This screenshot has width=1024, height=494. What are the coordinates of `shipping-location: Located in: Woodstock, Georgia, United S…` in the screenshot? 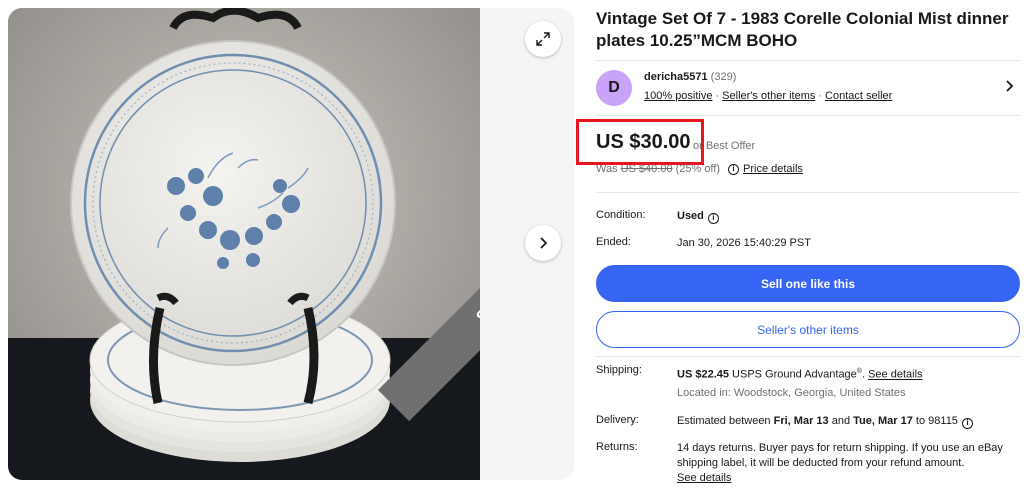 It's located at (791, 393).